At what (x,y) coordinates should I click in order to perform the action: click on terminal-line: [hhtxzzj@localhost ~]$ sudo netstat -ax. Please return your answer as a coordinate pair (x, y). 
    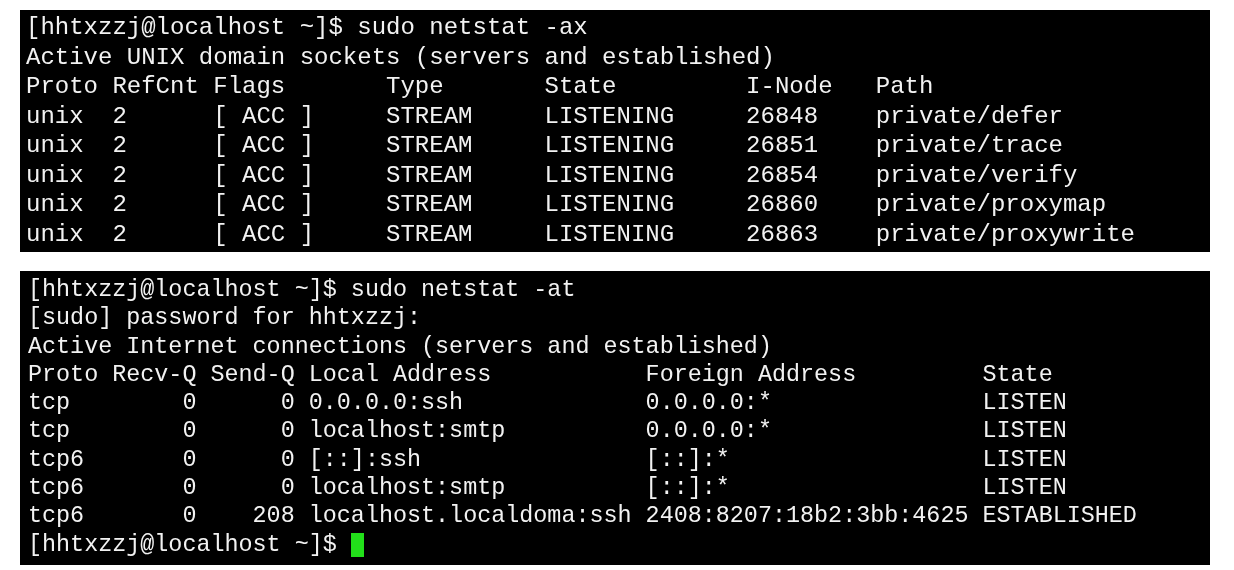
    Looking at the image, I should click on (307, 28).